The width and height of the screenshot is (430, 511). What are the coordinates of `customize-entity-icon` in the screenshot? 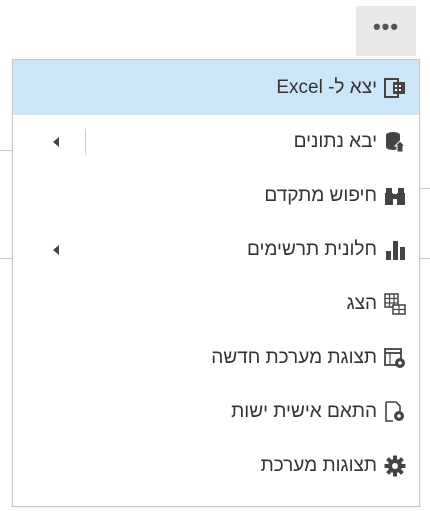 It's located at (395, 412).